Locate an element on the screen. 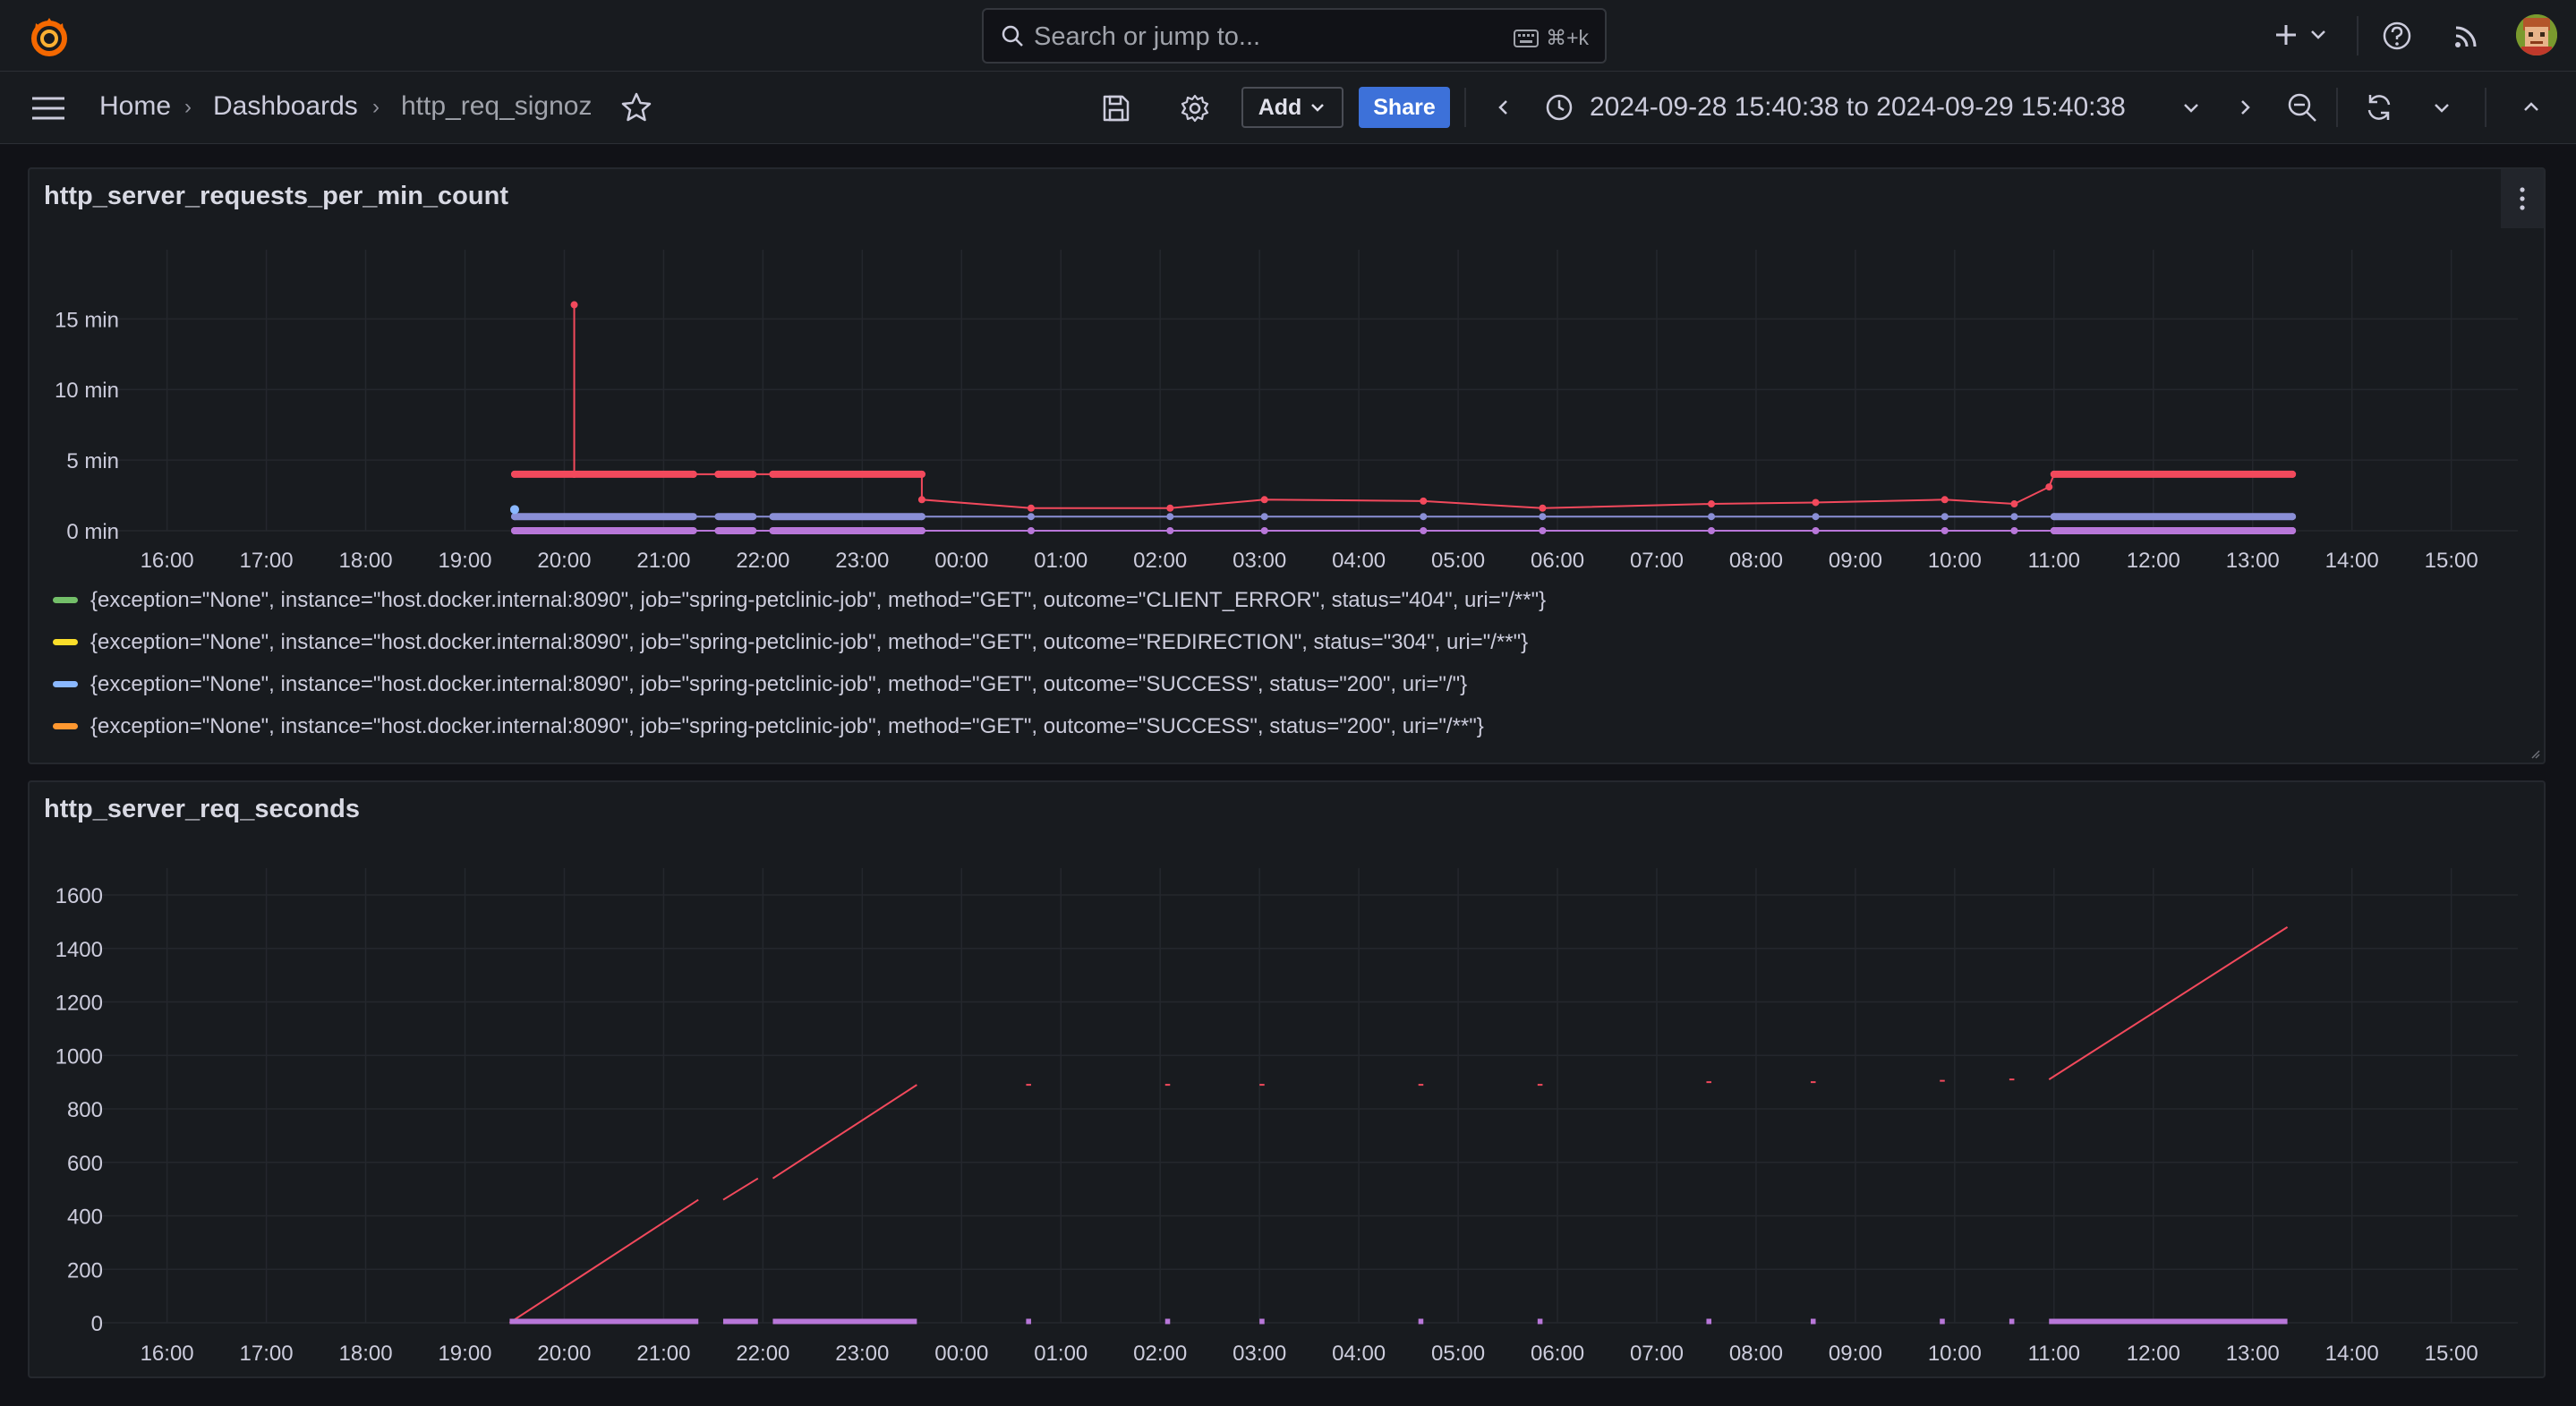  breadcrumb-dashboards: Dashboards is located at coordinates (285, 106).